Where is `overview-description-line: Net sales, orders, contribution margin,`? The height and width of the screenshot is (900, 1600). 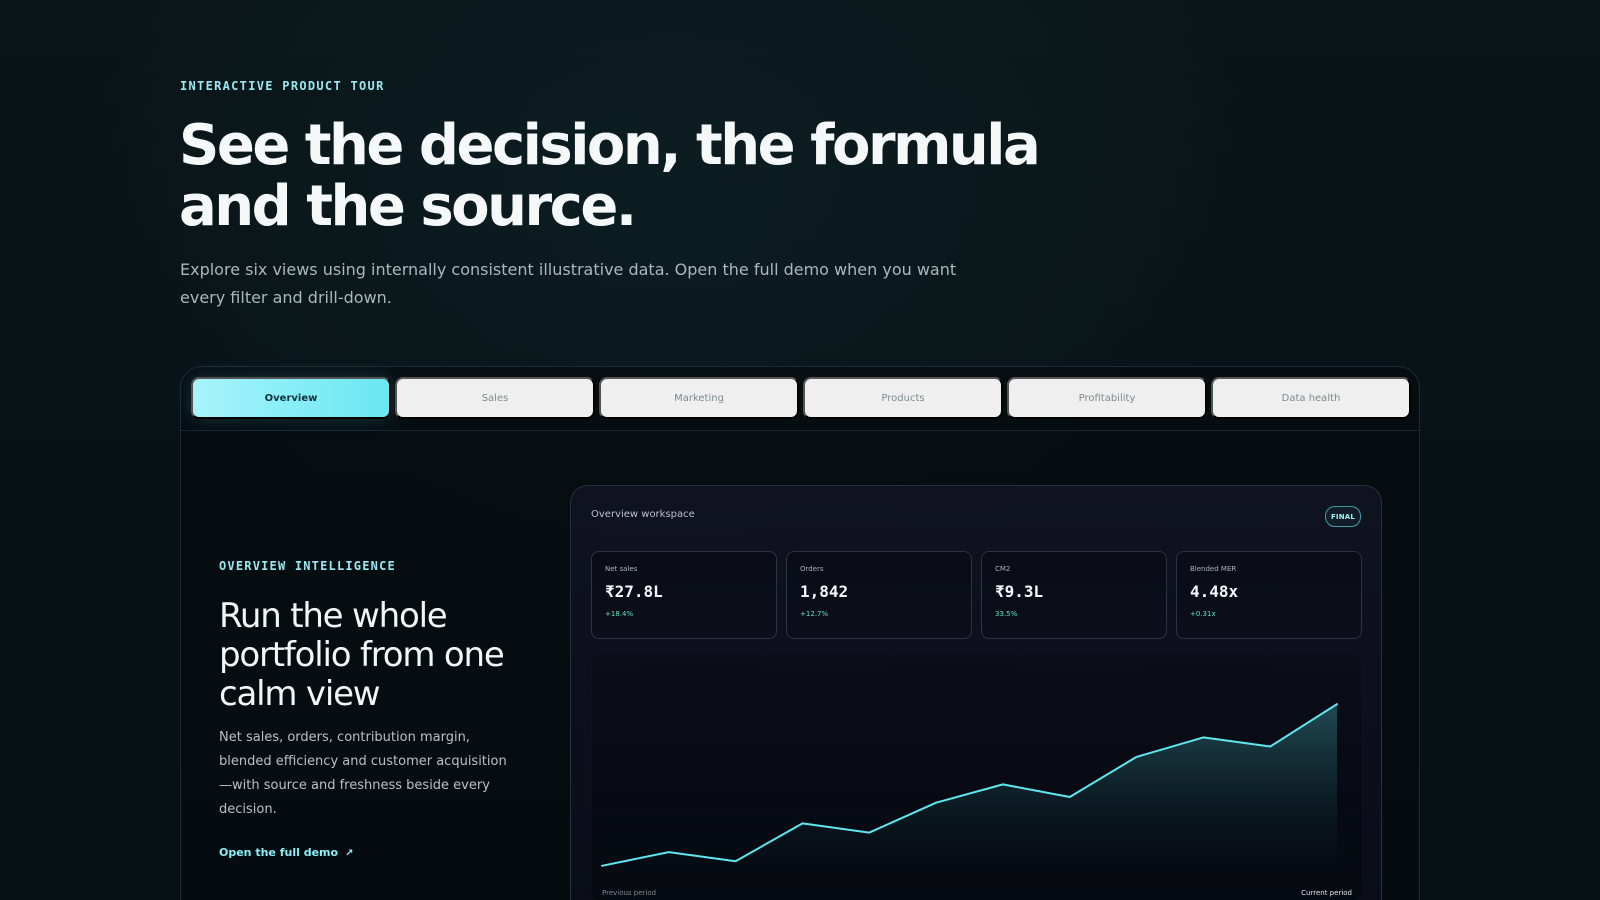 overview-description-line: Net sales, orders, contribution margin, is located at coordinates (344, 737).